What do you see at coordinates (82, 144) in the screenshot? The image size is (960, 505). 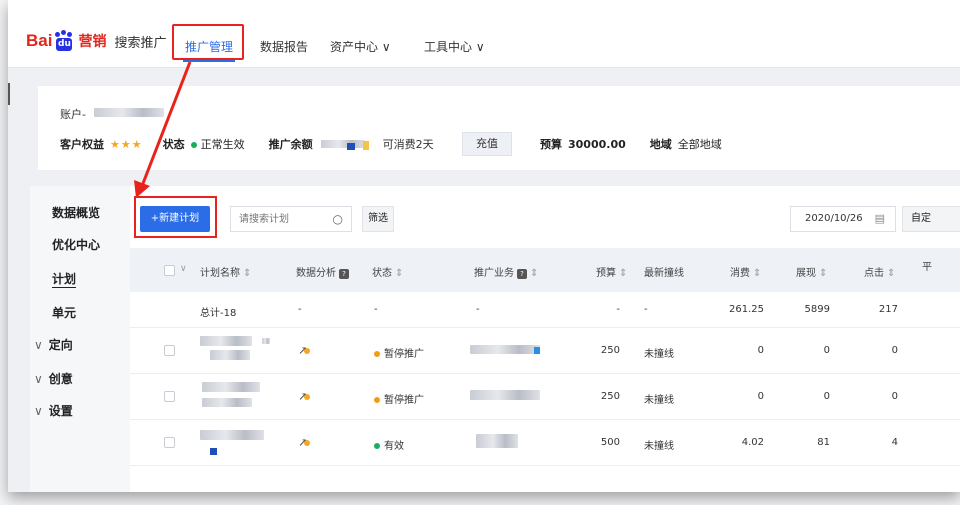 I see `rights-label: 客户权益` at bounding box center [82, 144].